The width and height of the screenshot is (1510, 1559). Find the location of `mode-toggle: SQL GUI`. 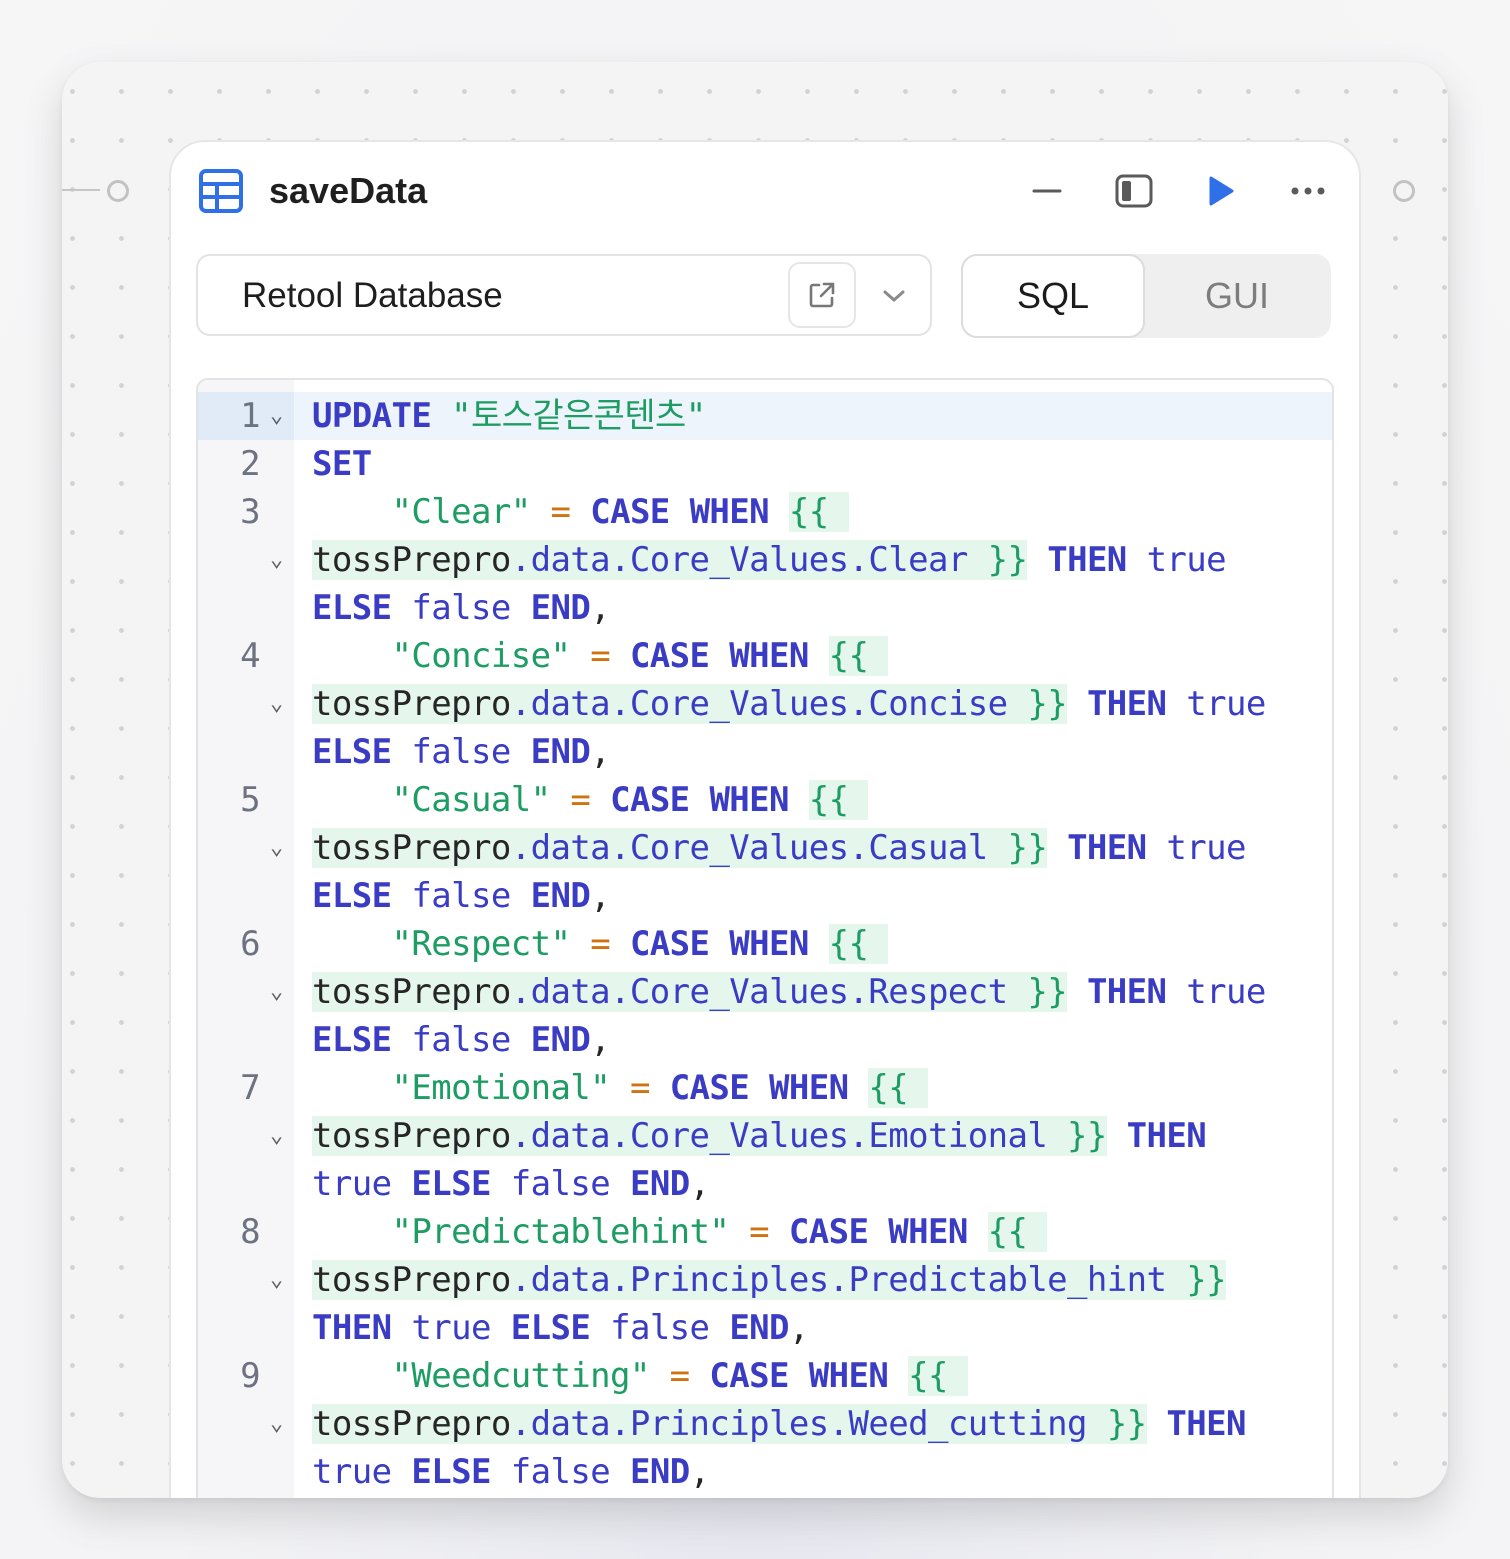

mode-toggle: SQL GUI is located at coordinates (1146, 296).